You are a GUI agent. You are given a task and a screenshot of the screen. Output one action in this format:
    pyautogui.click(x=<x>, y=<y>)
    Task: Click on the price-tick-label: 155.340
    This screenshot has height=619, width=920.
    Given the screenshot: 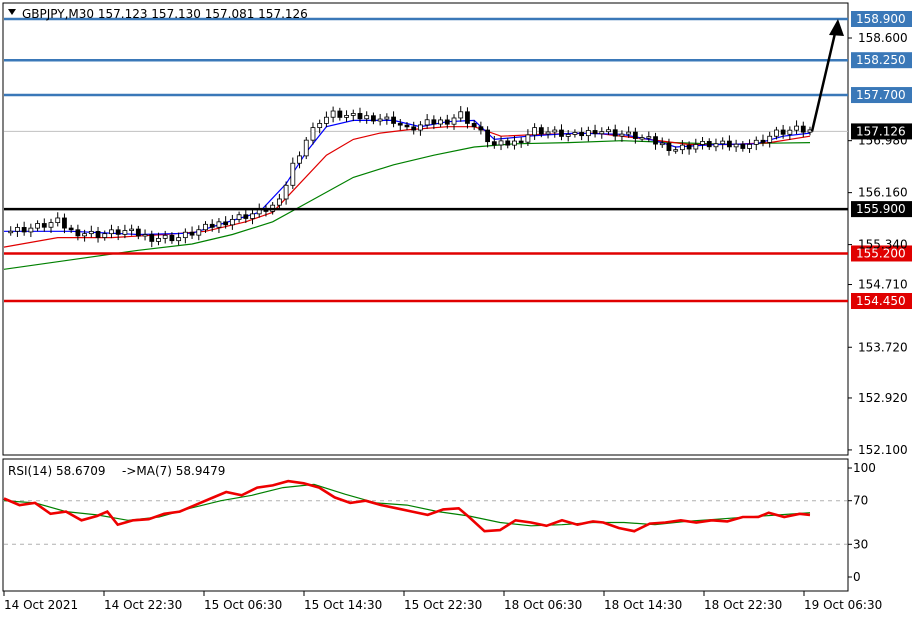 What is the action you would take?
    pyautogui.click(x=883, y=245)
    